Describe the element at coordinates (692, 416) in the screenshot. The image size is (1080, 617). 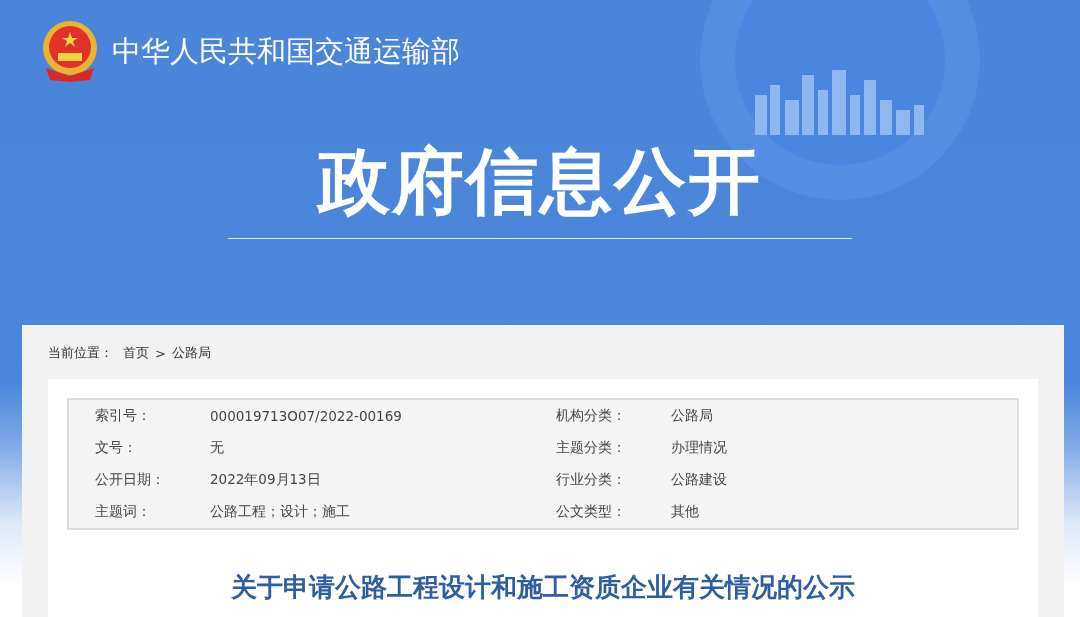
I see `field-value: 公路局` at that location.